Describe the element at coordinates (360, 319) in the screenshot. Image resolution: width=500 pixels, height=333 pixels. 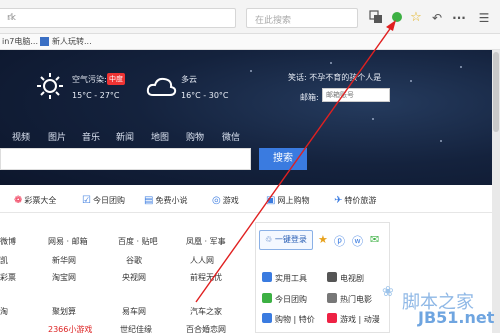
I see `panel-link-label: 游戏 | 动漫` at that location.